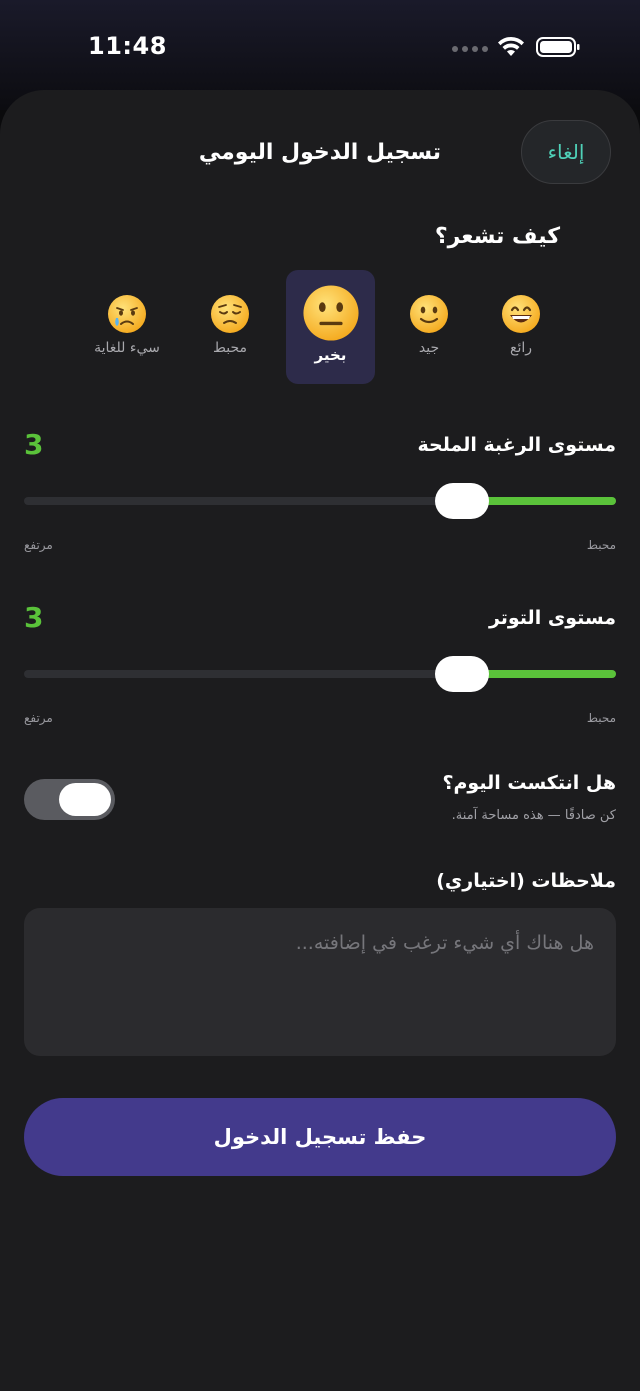 This screenshot has height=1391, width=640. What do you see at coordinates (497, 236) in the screenshot?
I see `mood-question: كيف تشعر؟` at bounding box center [497, 236].